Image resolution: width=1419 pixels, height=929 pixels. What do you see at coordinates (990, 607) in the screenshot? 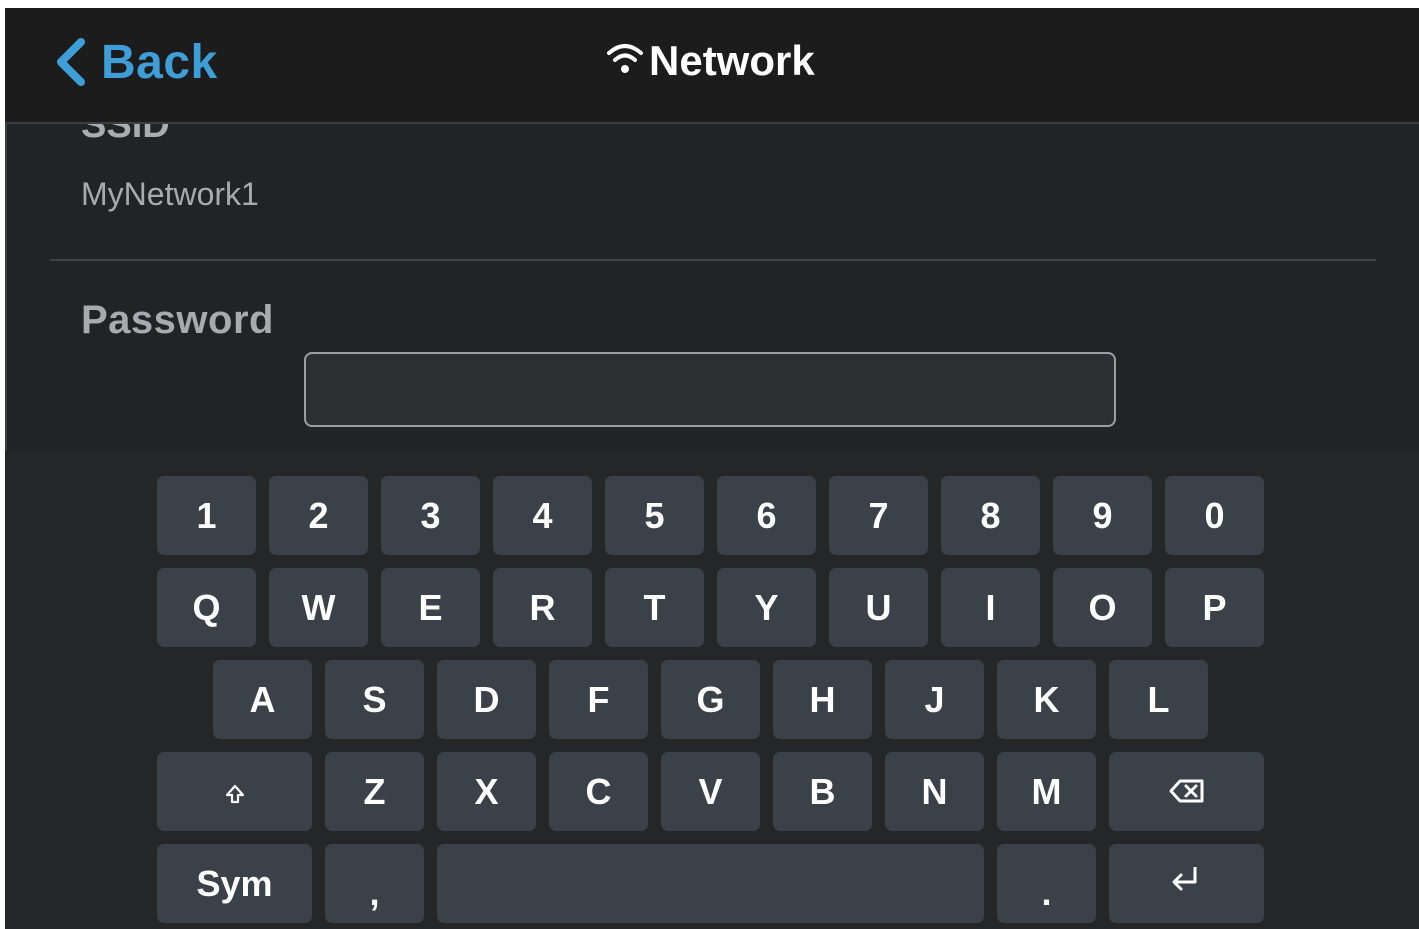
I see `key-i: I` at bounding box center [990, 607].